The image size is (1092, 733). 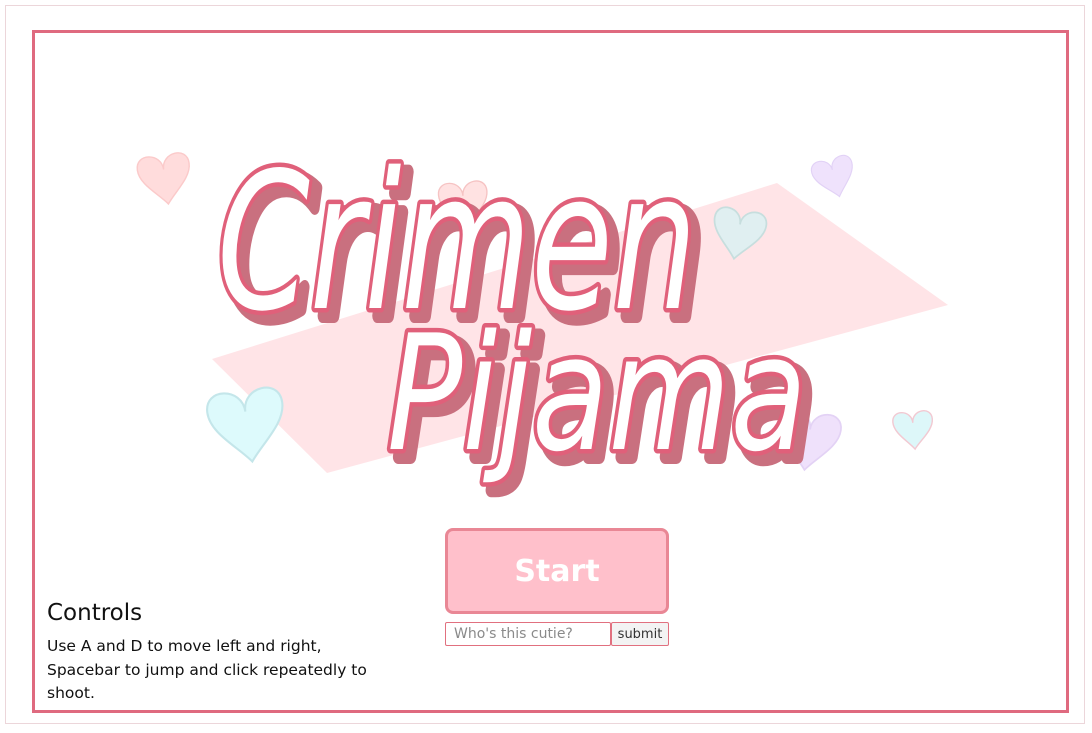 I want to click on controls-heading: Controls, so click(x=95, y=613).